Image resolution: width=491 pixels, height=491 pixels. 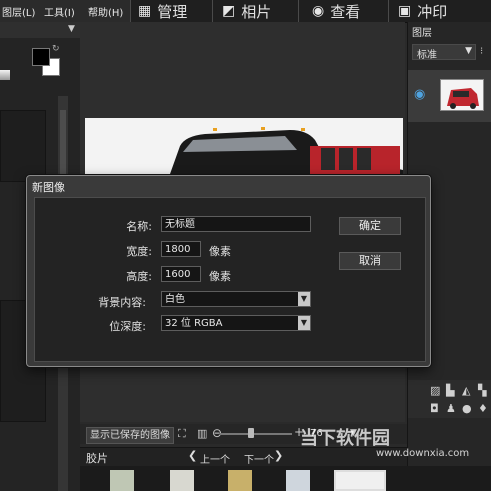 What do you see at coordinates (220, 251) in the screenshot?
I see `width-unit: 像素` at bounding box center [220, 251].